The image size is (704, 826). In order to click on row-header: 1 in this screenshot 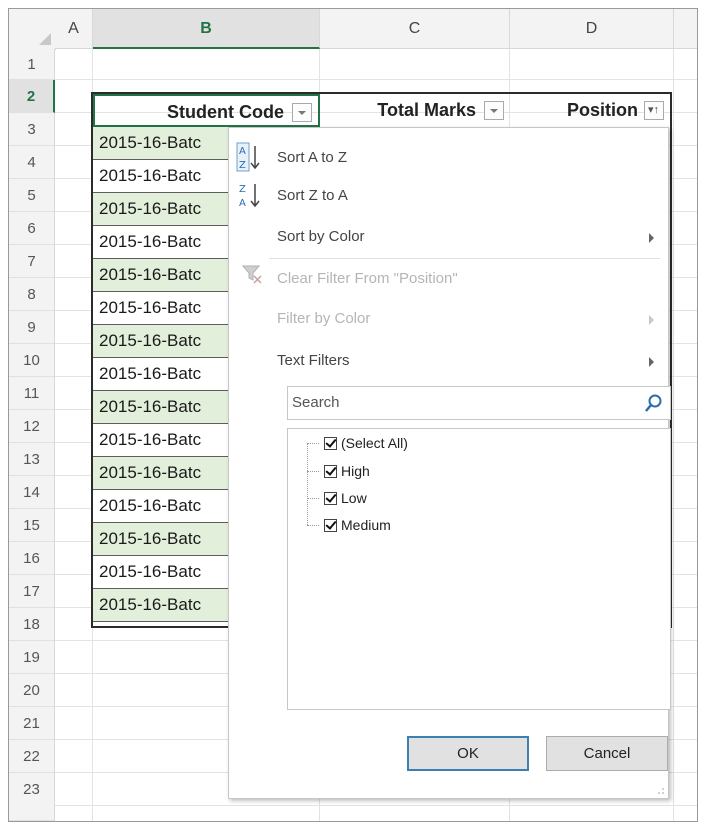, I will do `click(32, 64)`.